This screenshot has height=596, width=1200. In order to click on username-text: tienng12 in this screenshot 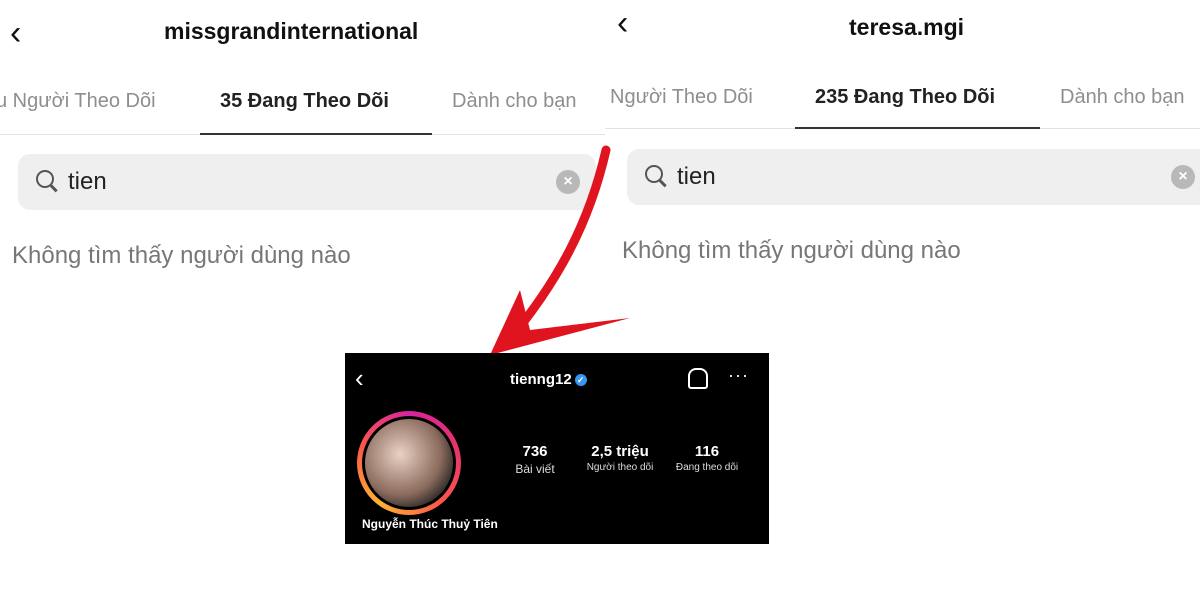, I will do `click(541, 379)`.